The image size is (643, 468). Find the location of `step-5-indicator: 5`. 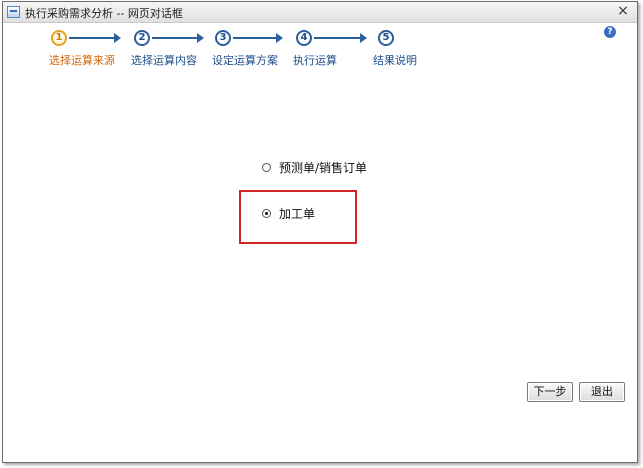

step-5-indicator: 5 is located at coordinates (386, 38).